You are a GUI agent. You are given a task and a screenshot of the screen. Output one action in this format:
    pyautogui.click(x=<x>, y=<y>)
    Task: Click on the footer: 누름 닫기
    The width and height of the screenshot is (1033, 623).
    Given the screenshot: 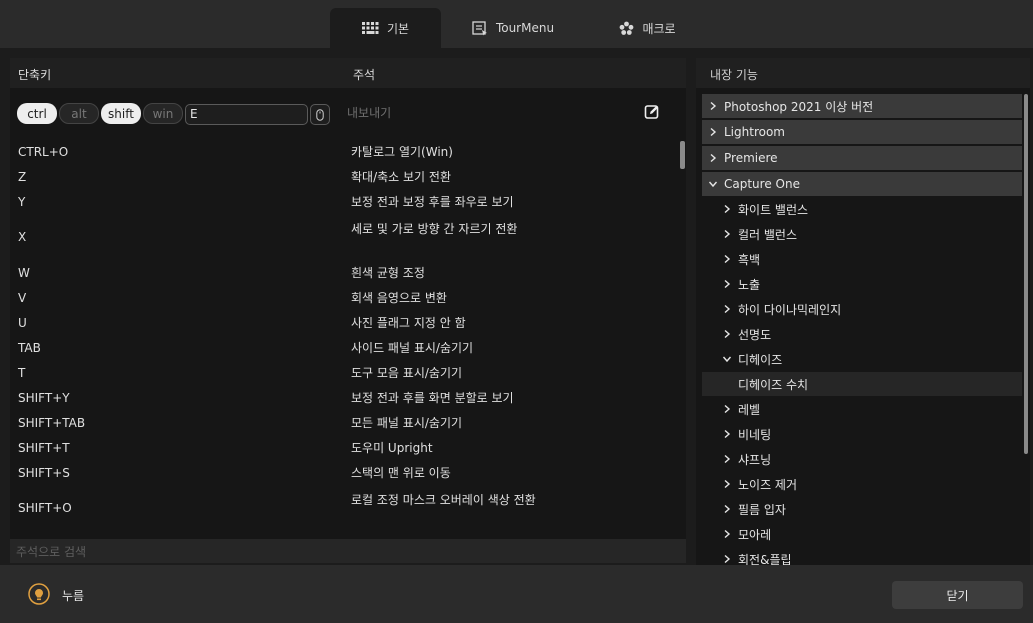 What is the action you would take?
    pyautogui.click(x=516, y=594)
    